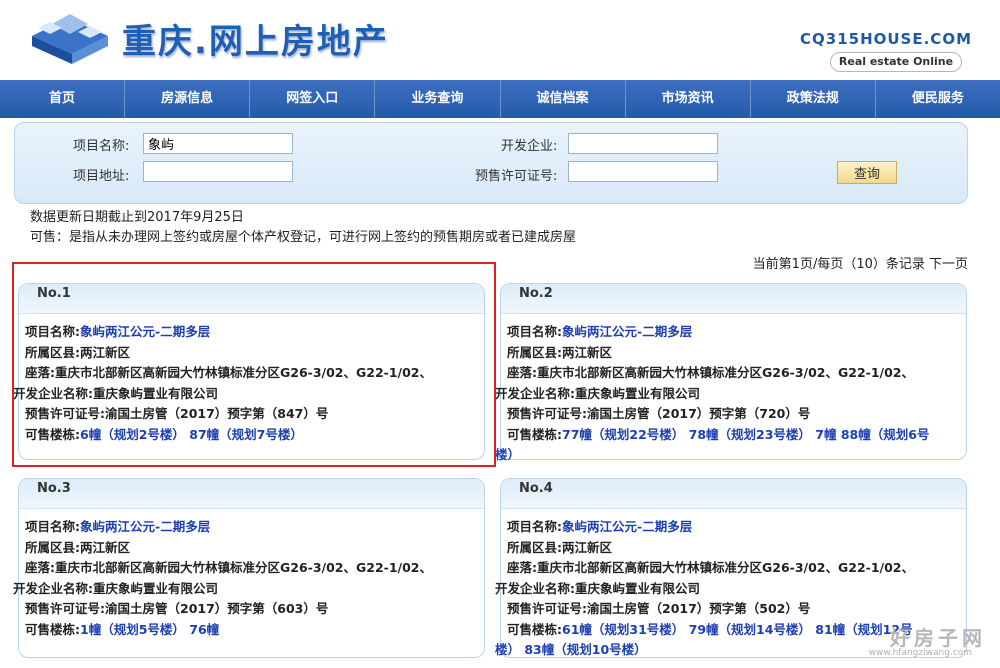 The height and width of the screenshot is (668, 1000). Describe the element at coordinates (254, 364) in the screenshot. I see `highlight-box` at that location.